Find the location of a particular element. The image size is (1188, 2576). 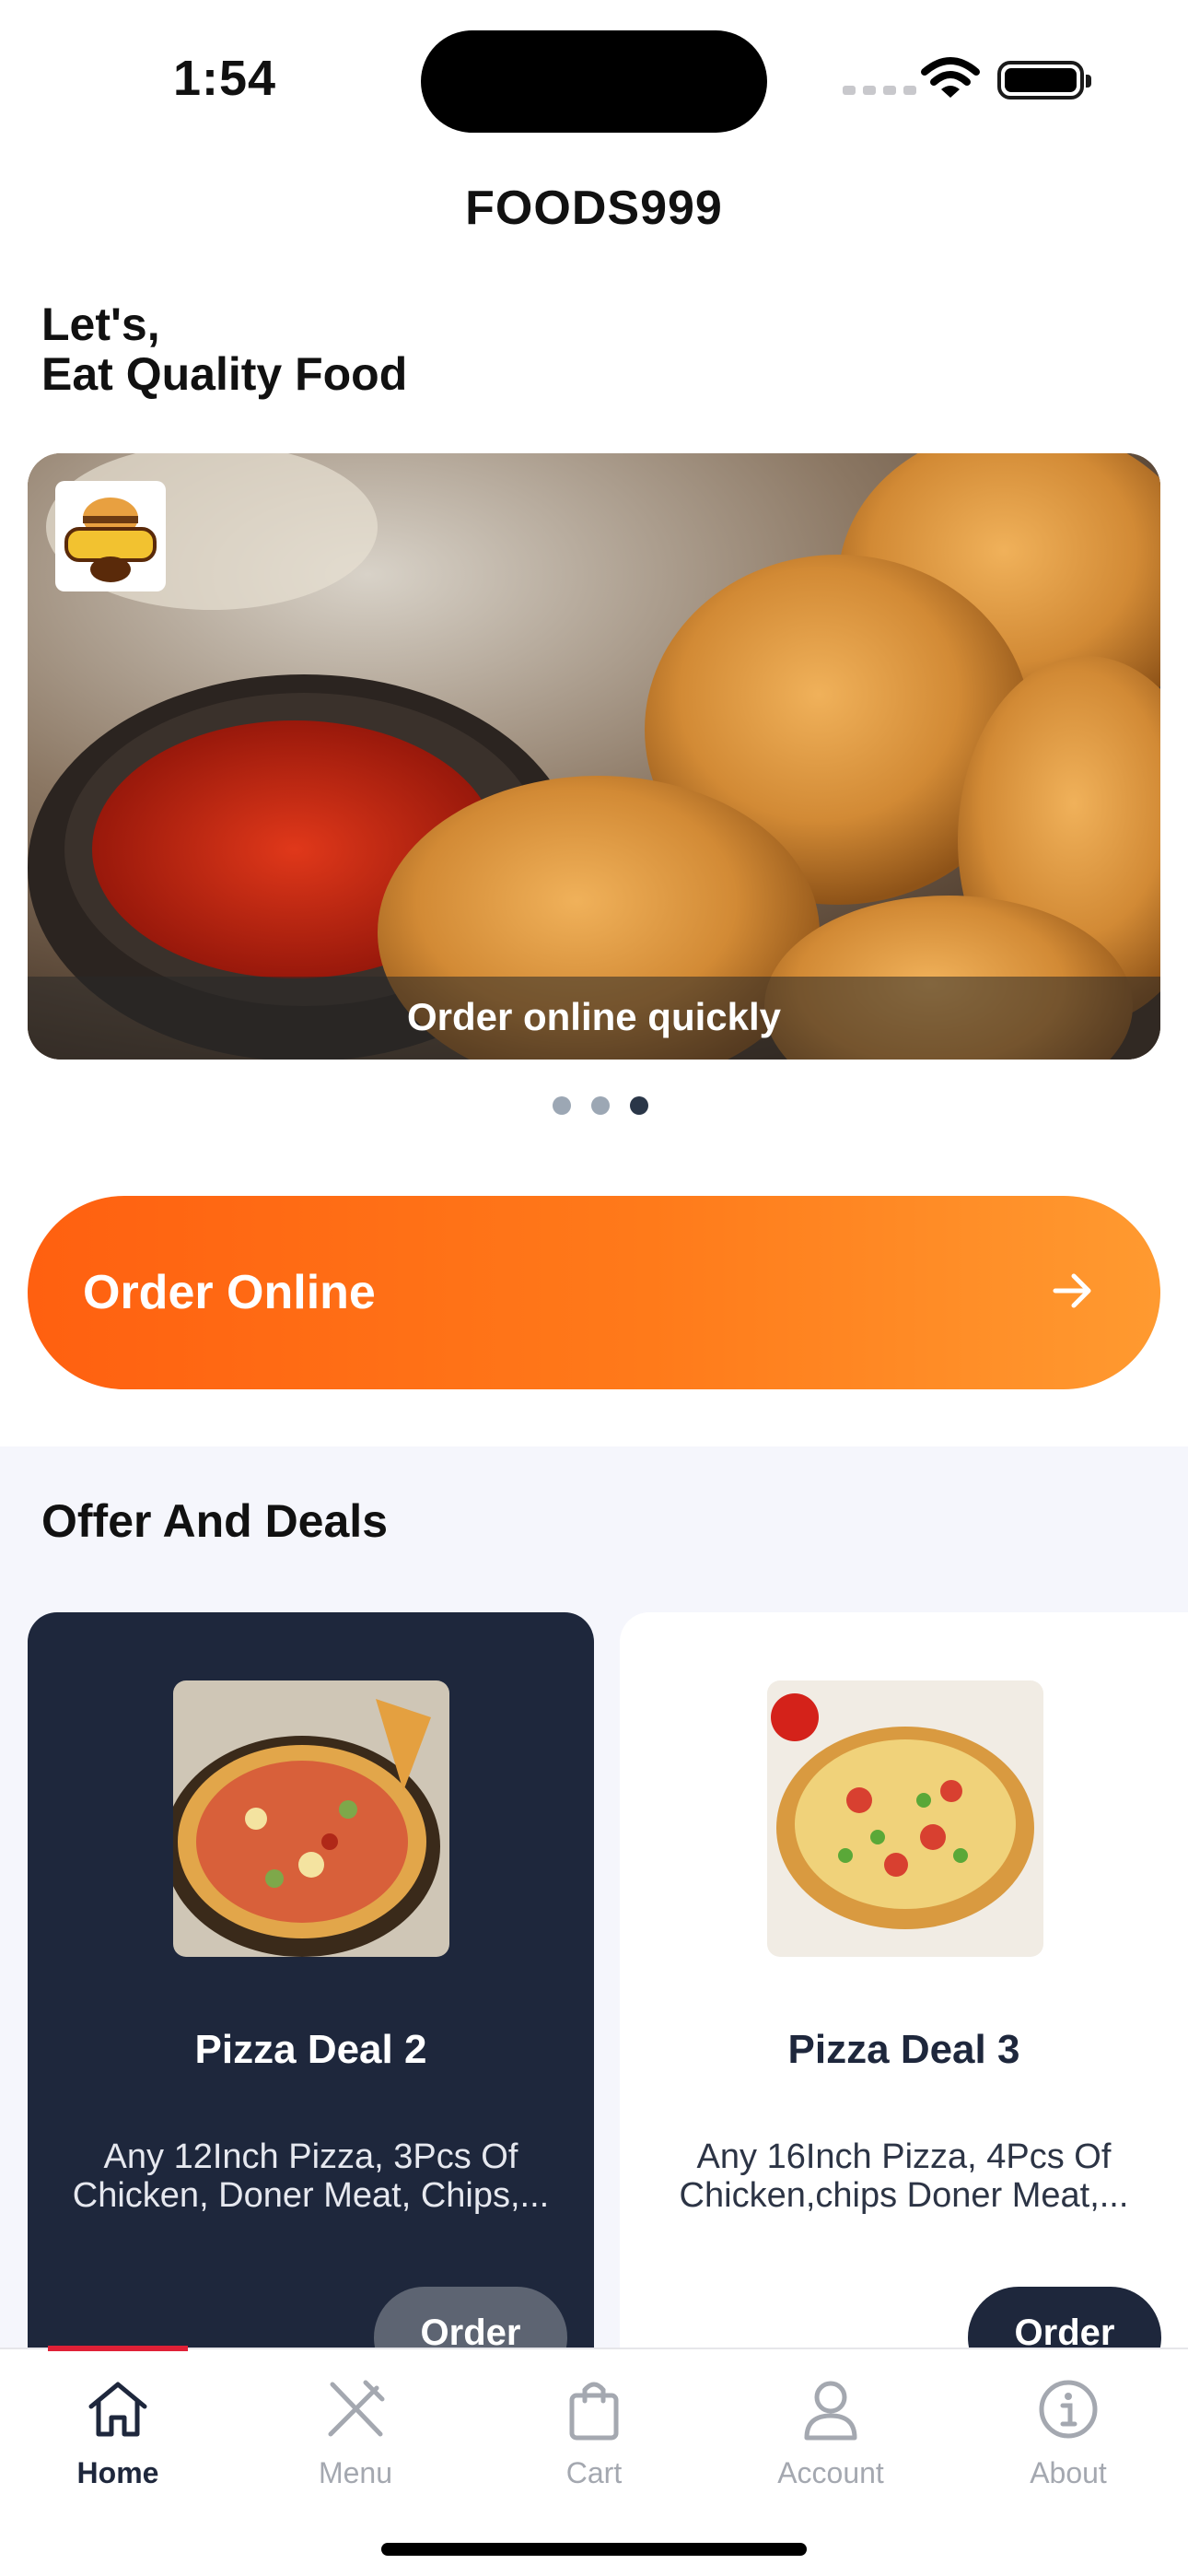

order-online-button: Order Online is located at coordinates (594, 1292).